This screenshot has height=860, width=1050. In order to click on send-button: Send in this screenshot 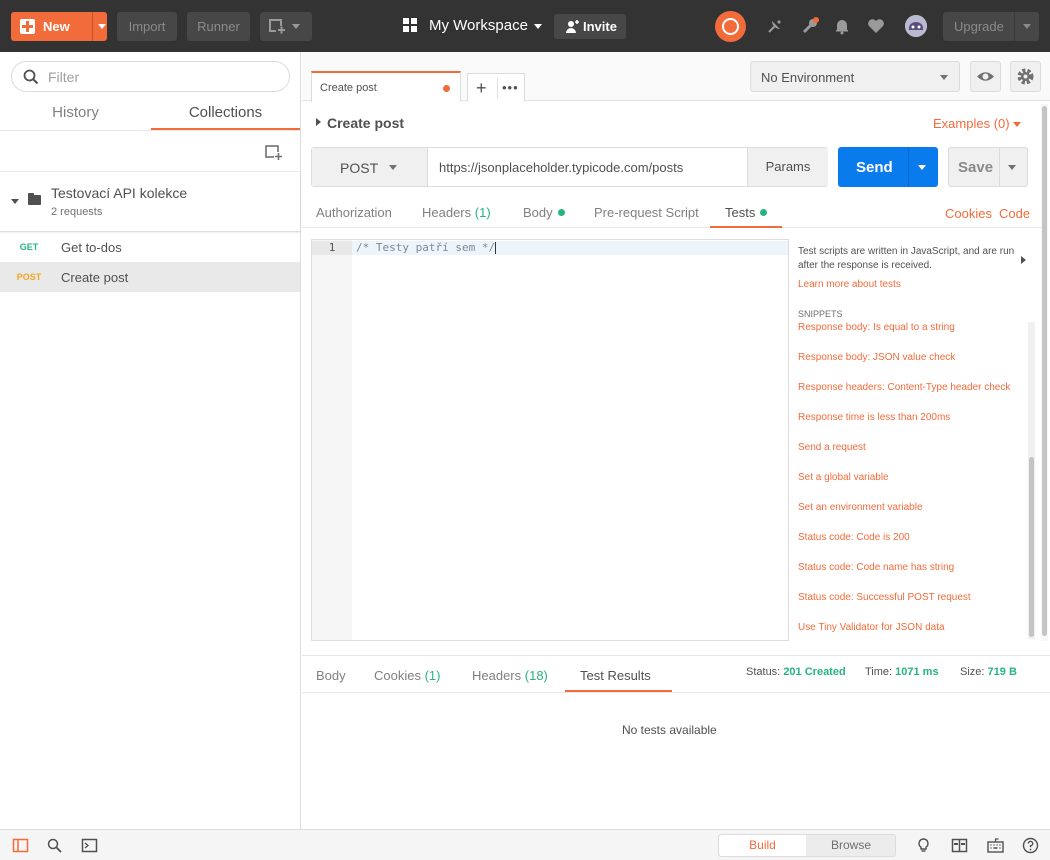, I will do `click(888, 167)`.